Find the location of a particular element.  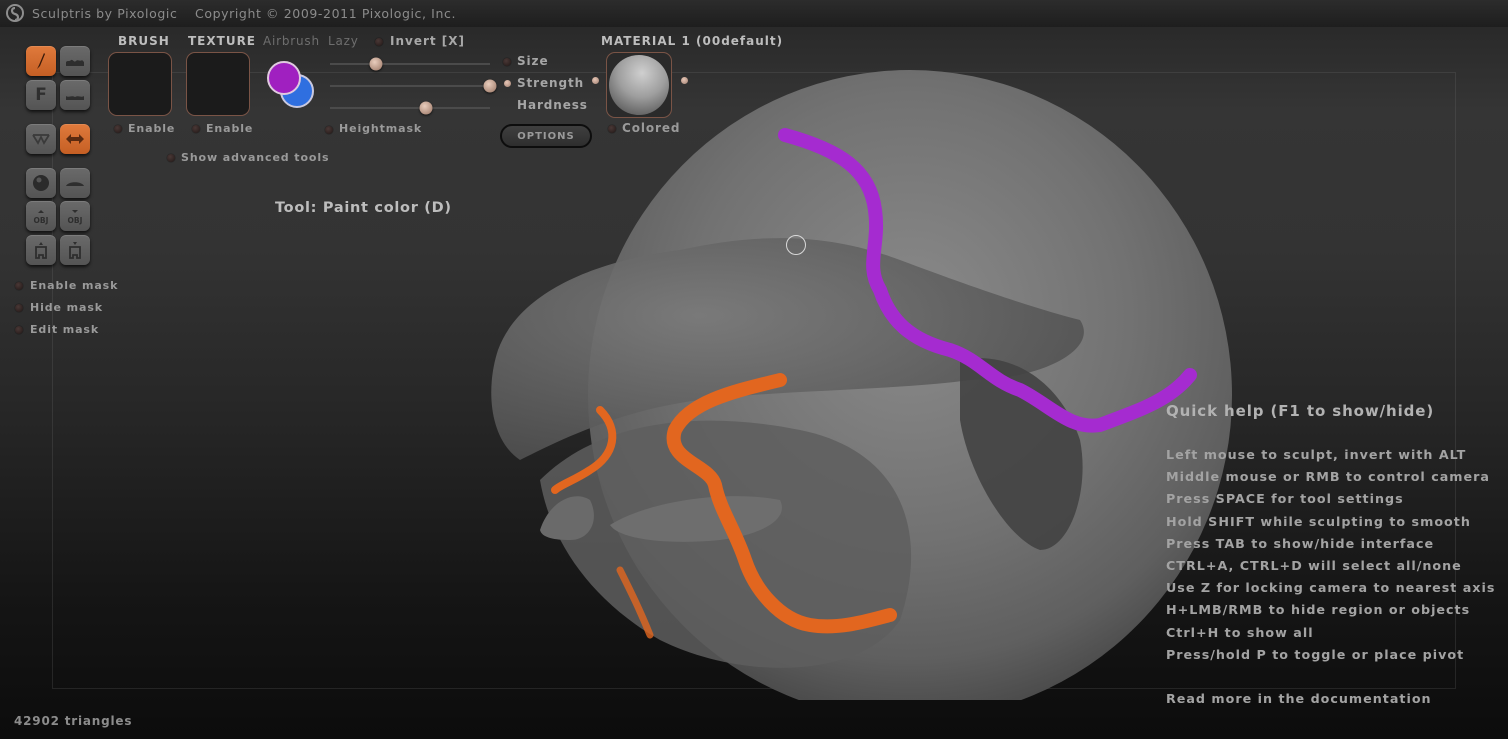

symmetry-icon is located at coordinates (41, 139).